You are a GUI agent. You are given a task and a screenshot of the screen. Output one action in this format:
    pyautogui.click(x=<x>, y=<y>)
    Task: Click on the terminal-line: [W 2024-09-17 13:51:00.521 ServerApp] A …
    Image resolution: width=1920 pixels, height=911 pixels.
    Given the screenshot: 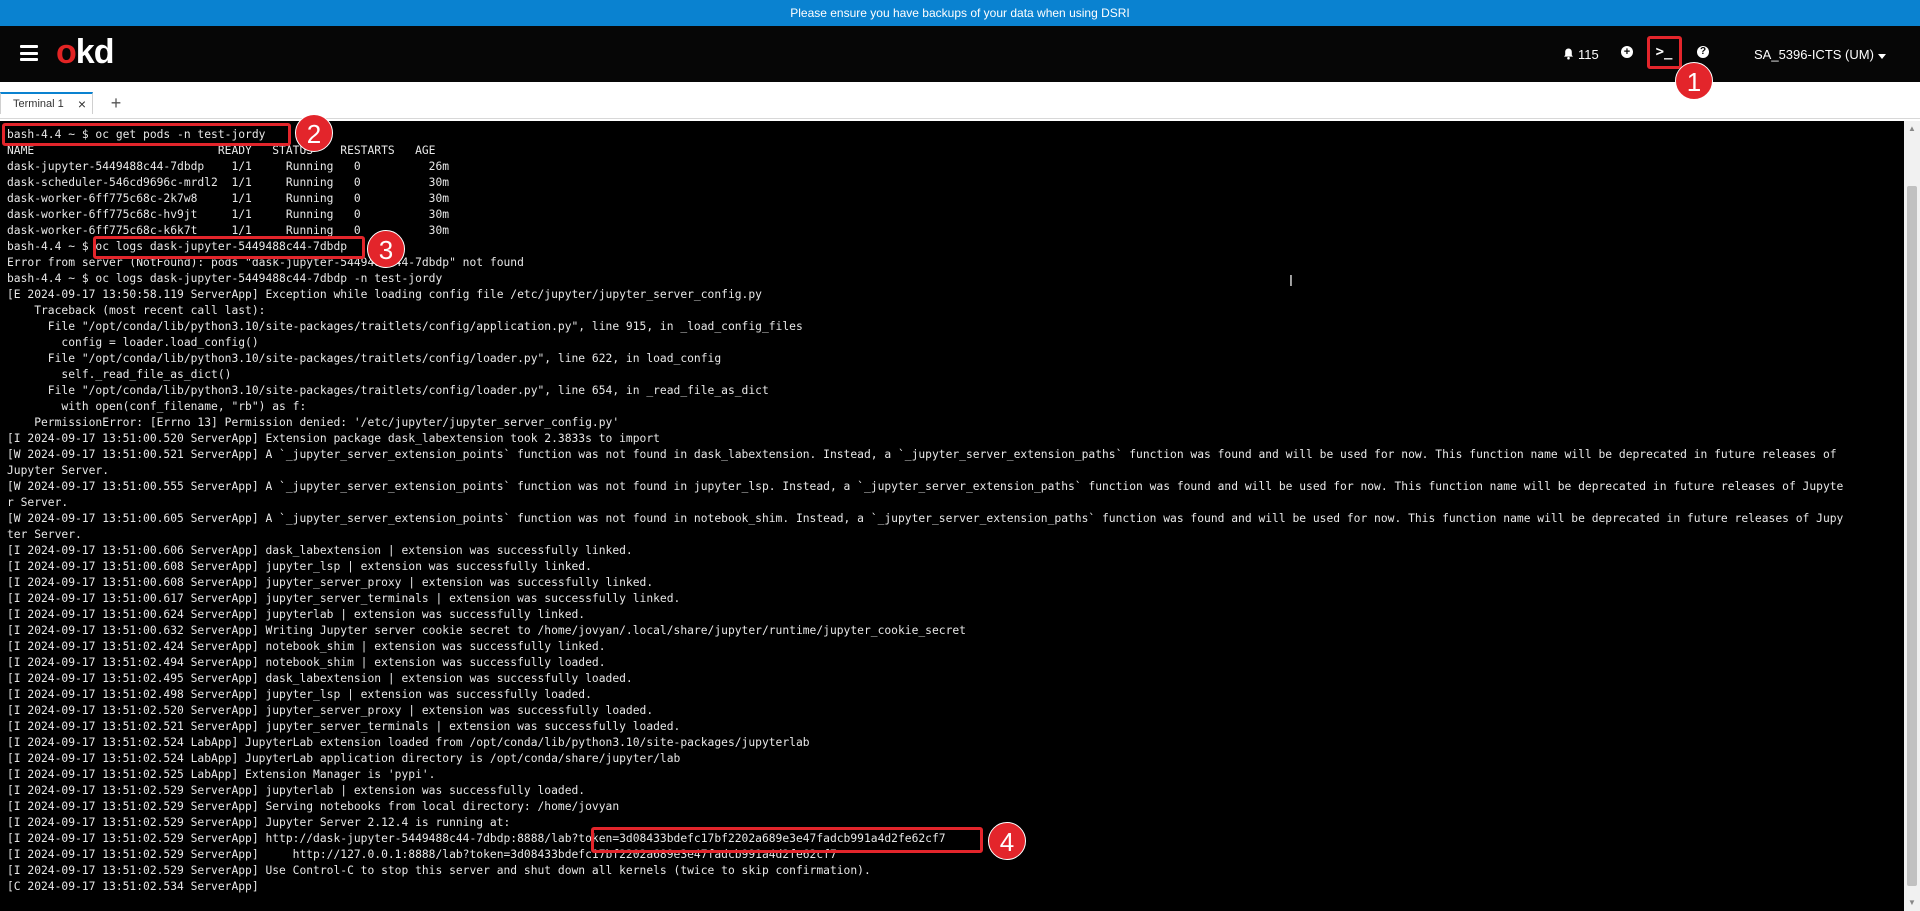 What is the action you would take?
    pyautogui.click(x=922, y=454)
    